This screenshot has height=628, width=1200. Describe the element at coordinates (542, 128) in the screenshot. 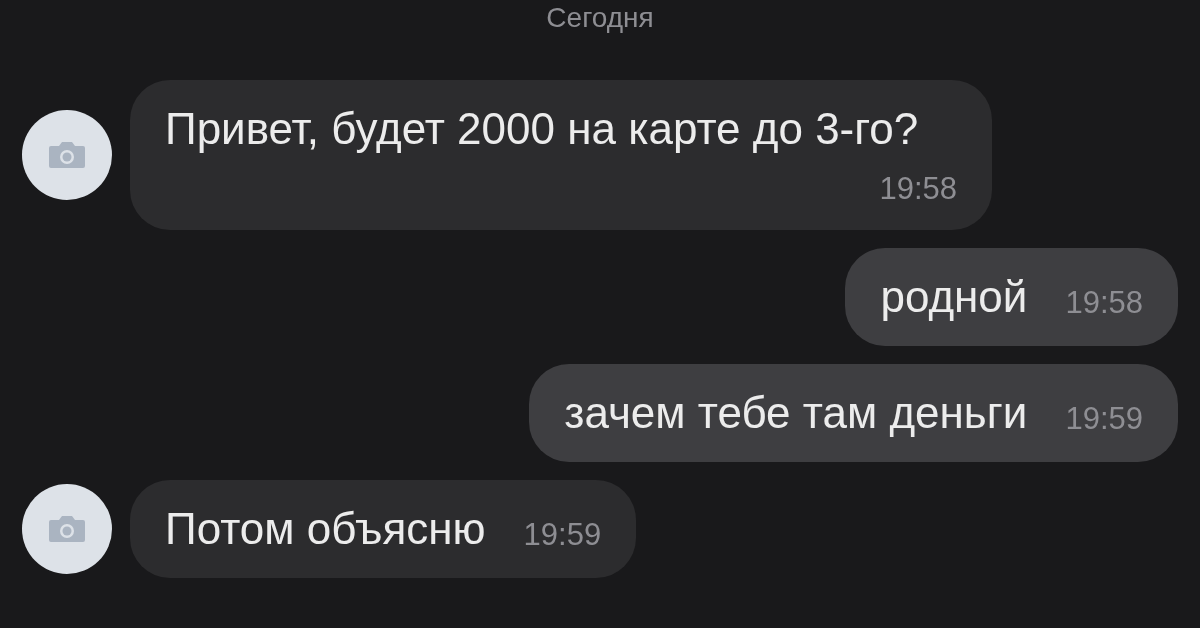

I see `message-text: Привет, будет 2000 на карте до 3-го?` at that location.